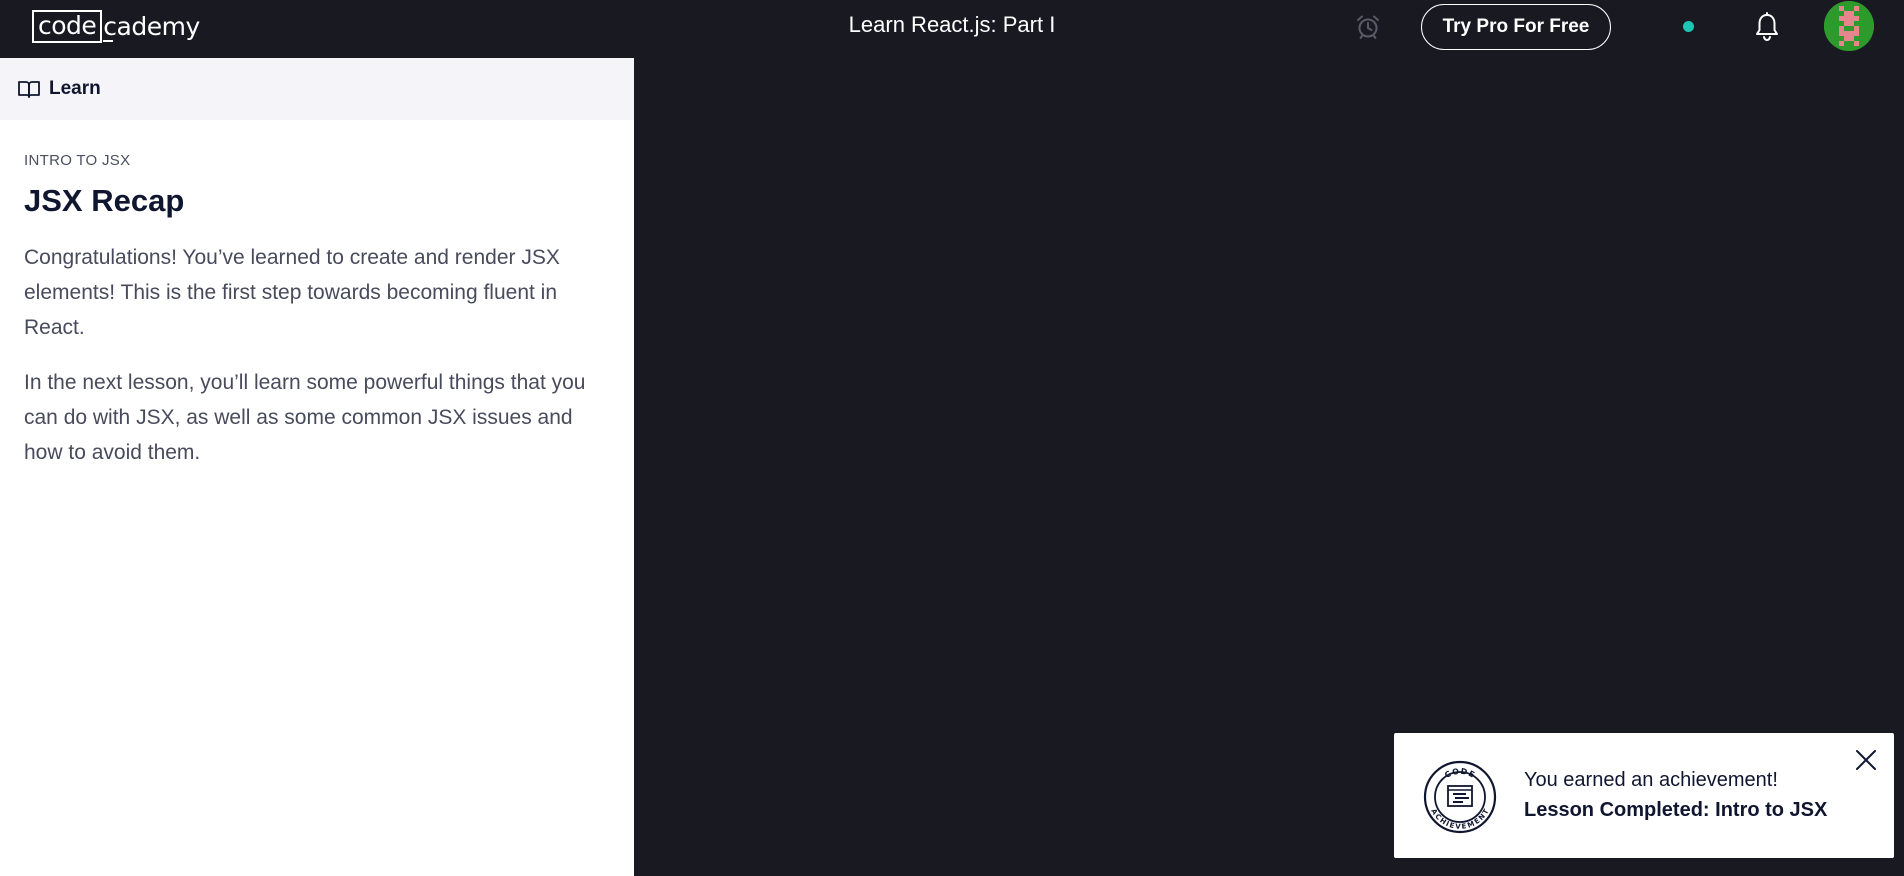  What do you see at coordinates (104, 200) in the screenshot?
I see `lesson-title: JSX Recap` at bounding box center [104, 200].